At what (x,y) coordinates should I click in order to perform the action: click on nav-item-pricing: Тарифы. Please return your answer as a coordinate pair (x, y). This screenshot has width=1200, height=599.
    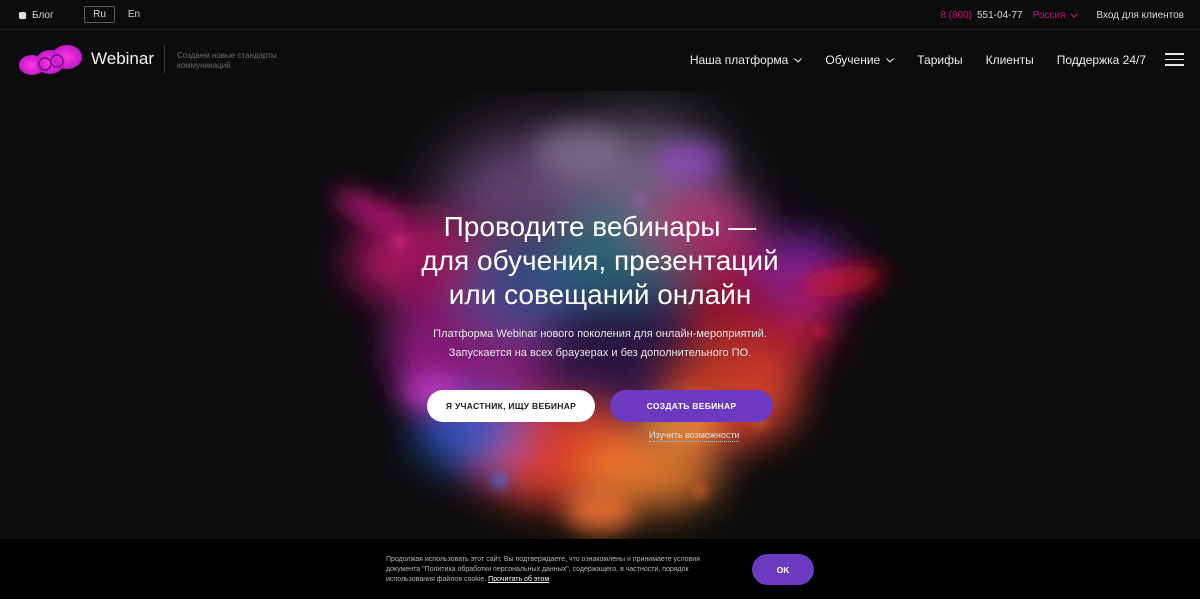
    Looking at the image, I should click on (939, 60).